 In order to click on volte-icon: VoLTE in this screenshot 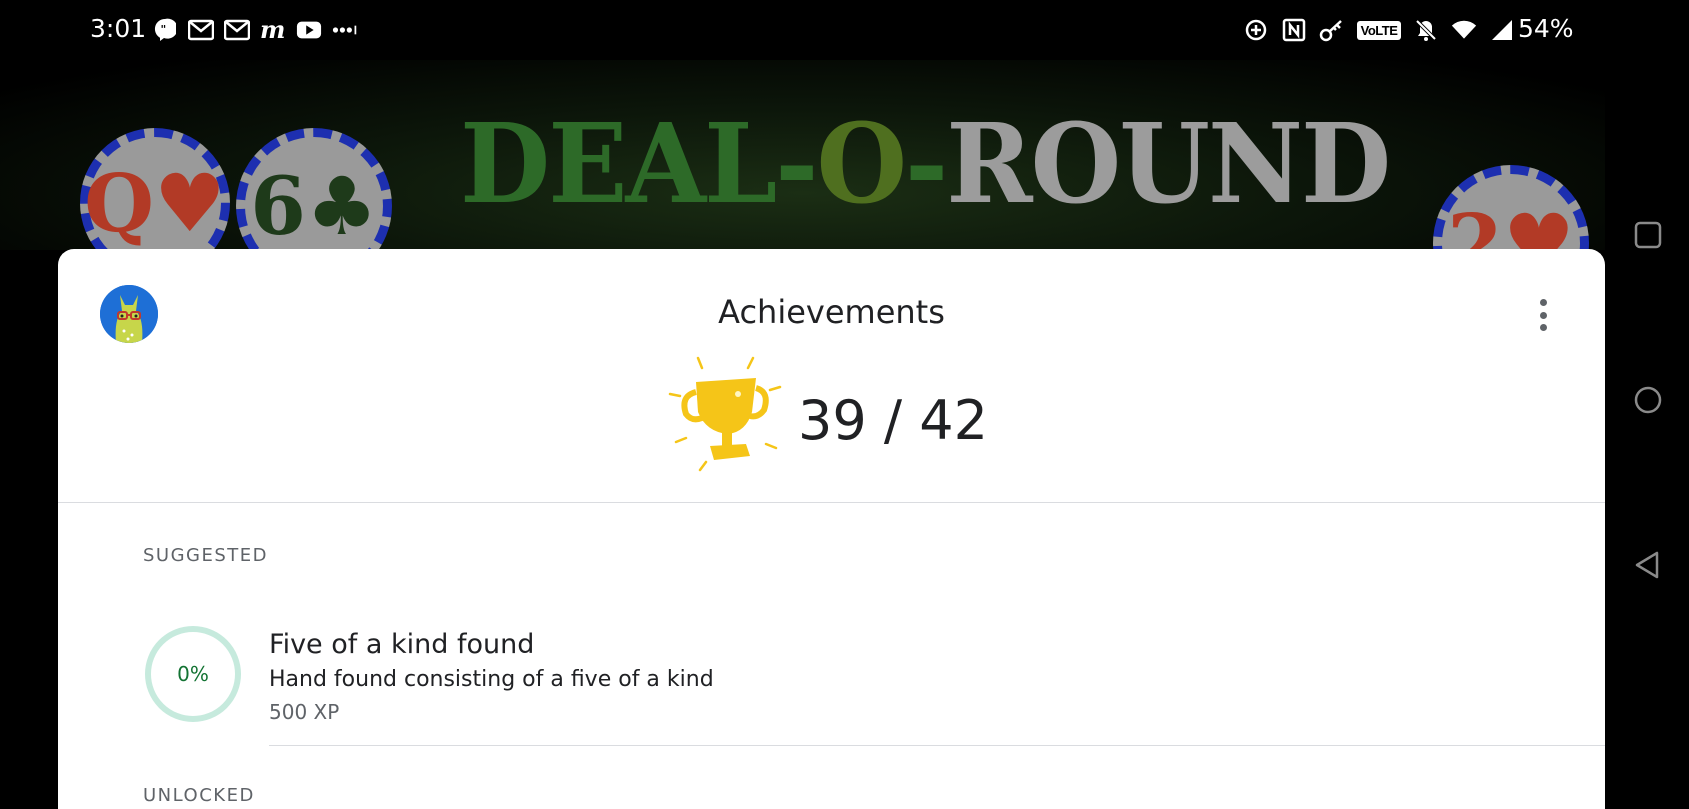, I will do `click(1379, 30)`.